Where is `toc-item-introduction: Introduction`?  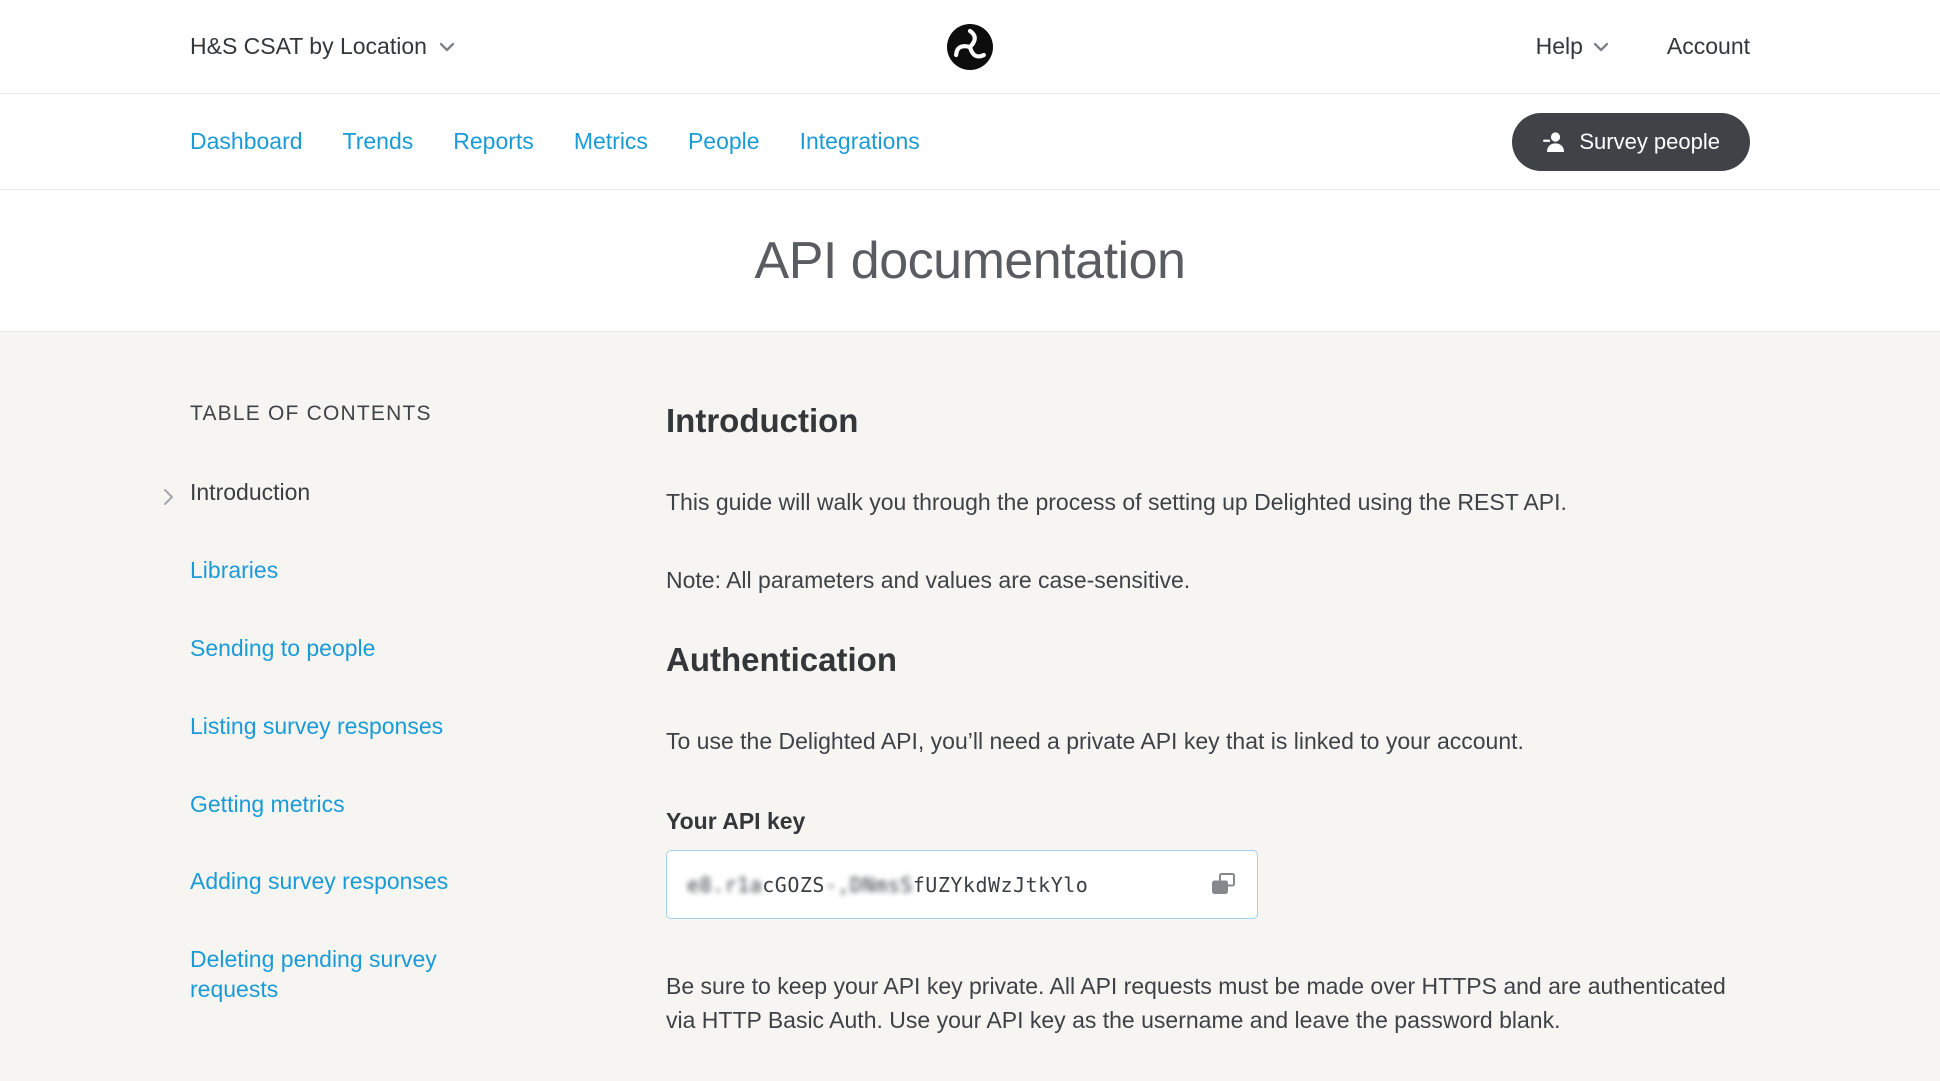 toc-item-introduction: Introduction is located at coordinates (327, 493).